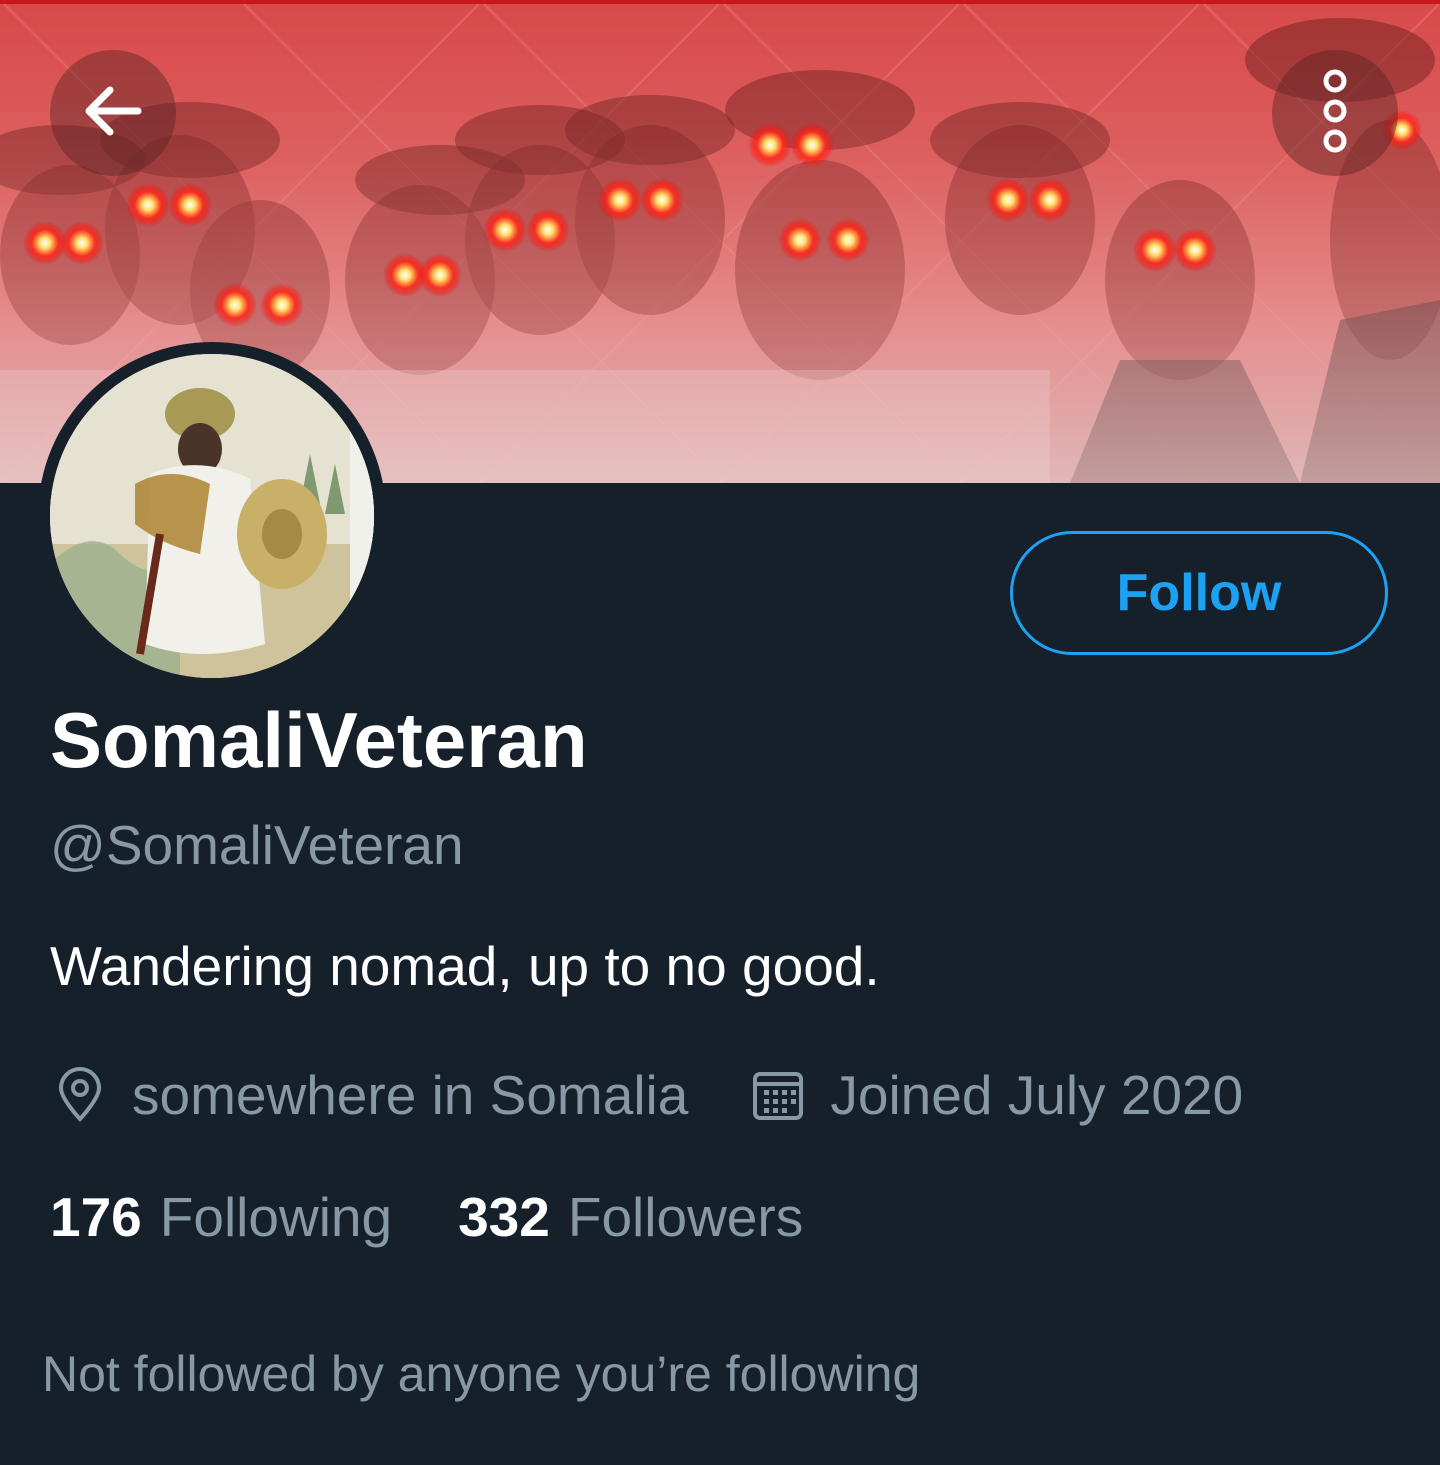 The image size is (1440, 1465). I want to click on not-followed-notice: Not followed by anyone you’re following, so click(481, 1374).